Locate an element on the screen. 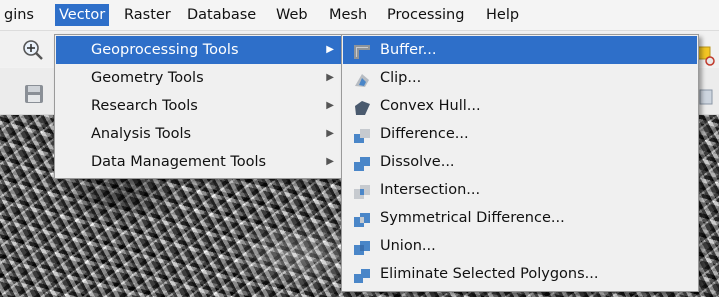 Image resolution: width=719 pixels, height=297 pixels. menu-item-research-tools: Research Tools ▶ is located at coordinates (199, 106).